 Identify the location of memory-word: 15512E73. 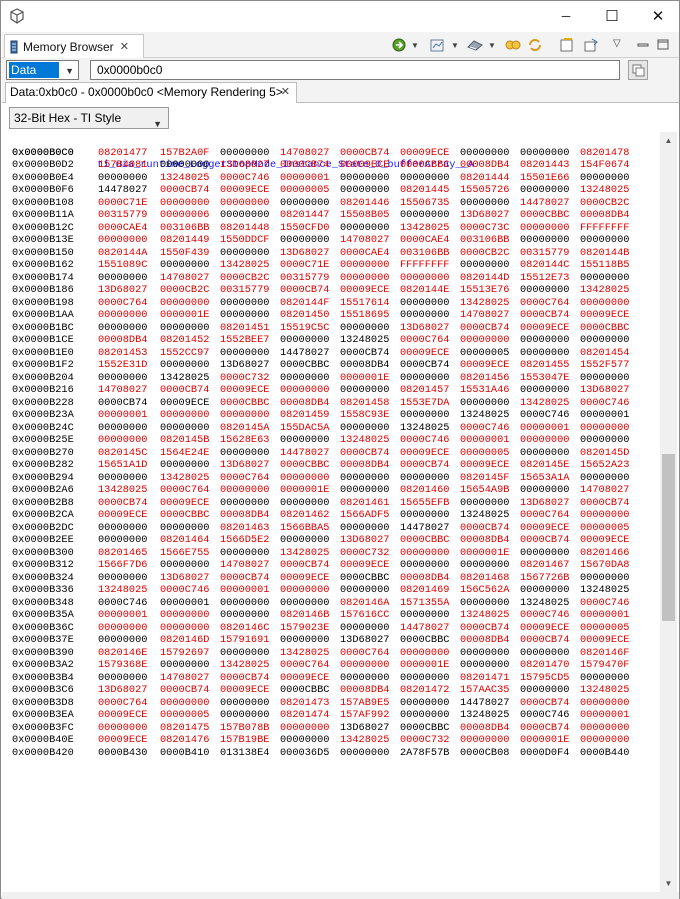
(544, 278).